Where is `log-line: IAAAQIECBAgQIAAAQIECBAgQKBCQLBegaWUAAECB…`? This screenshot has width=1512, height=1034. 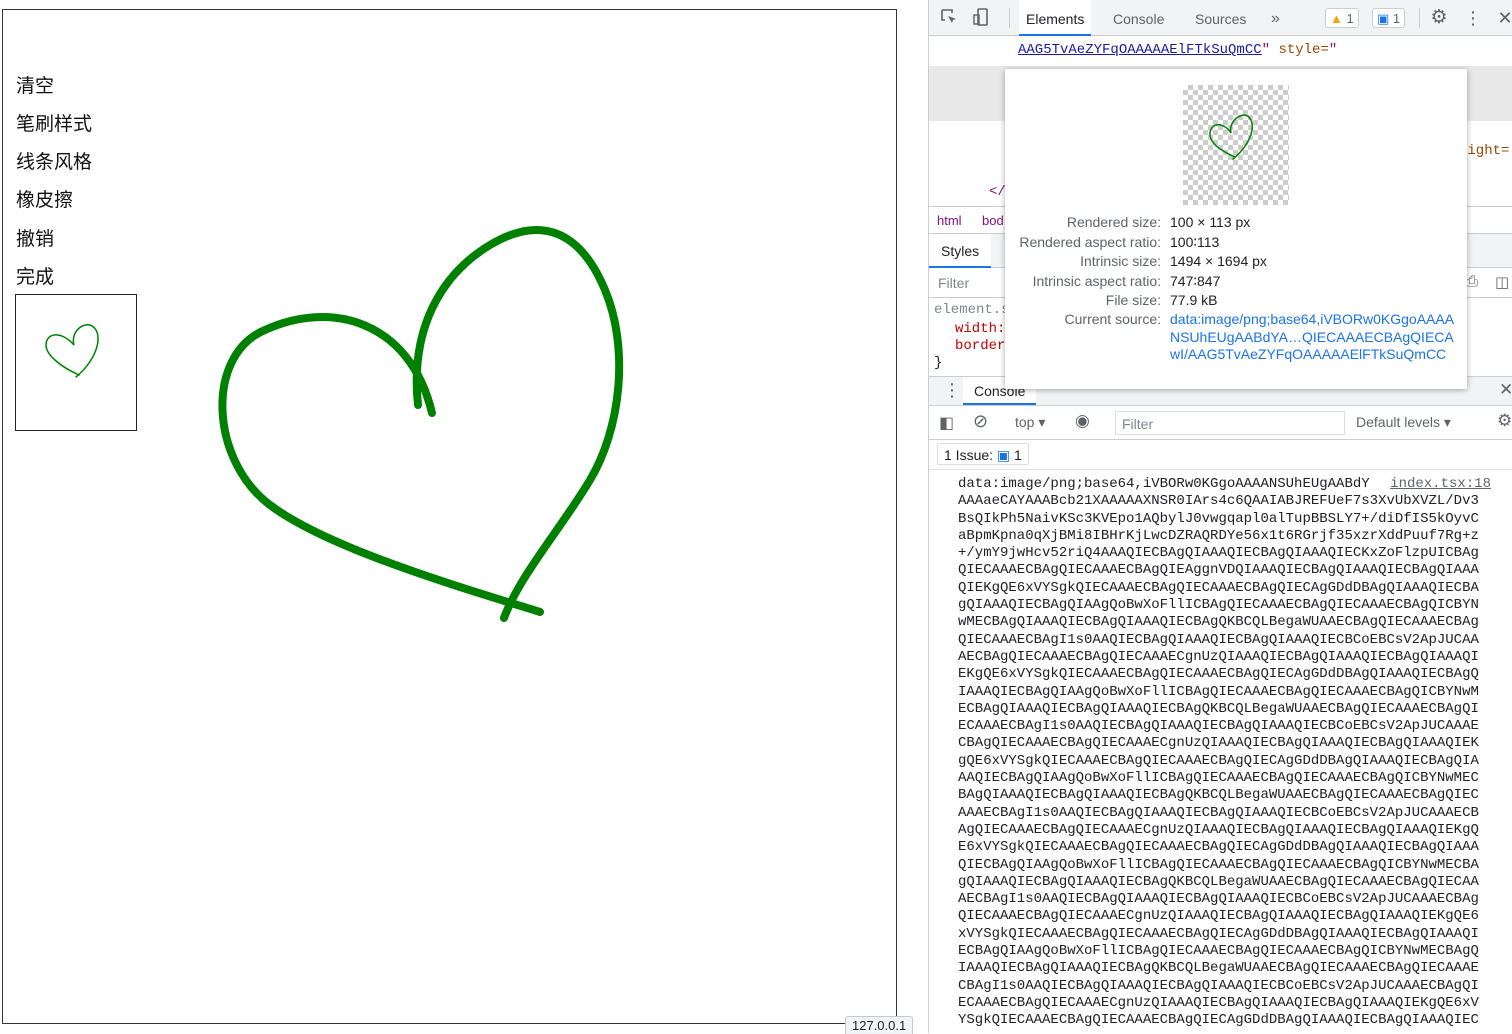 log-line: IAAAQIECBAgQIAAAQIECBAgQKBCQLBegaWUAAECB… is located at coordinates (1218, 968).